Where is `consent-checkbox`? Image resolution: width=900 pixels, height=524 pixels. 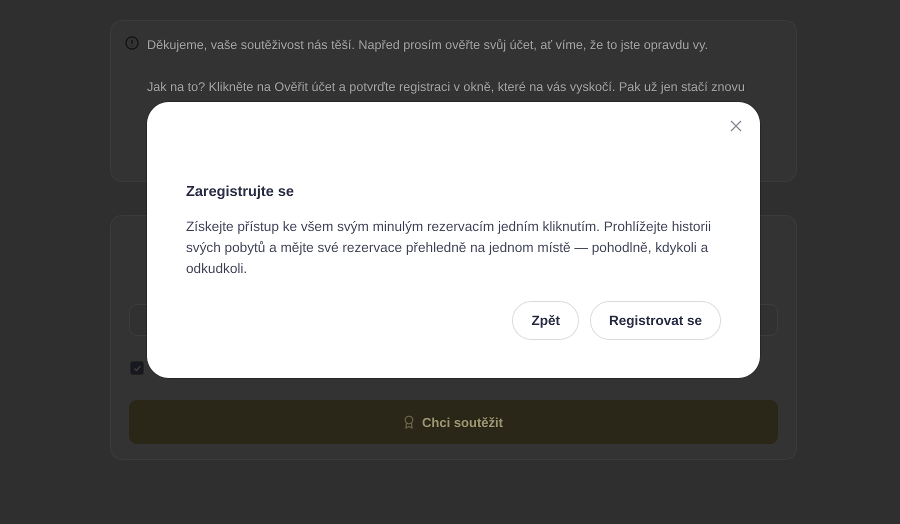
consent-checkbox is located at coordinates (137, 368).